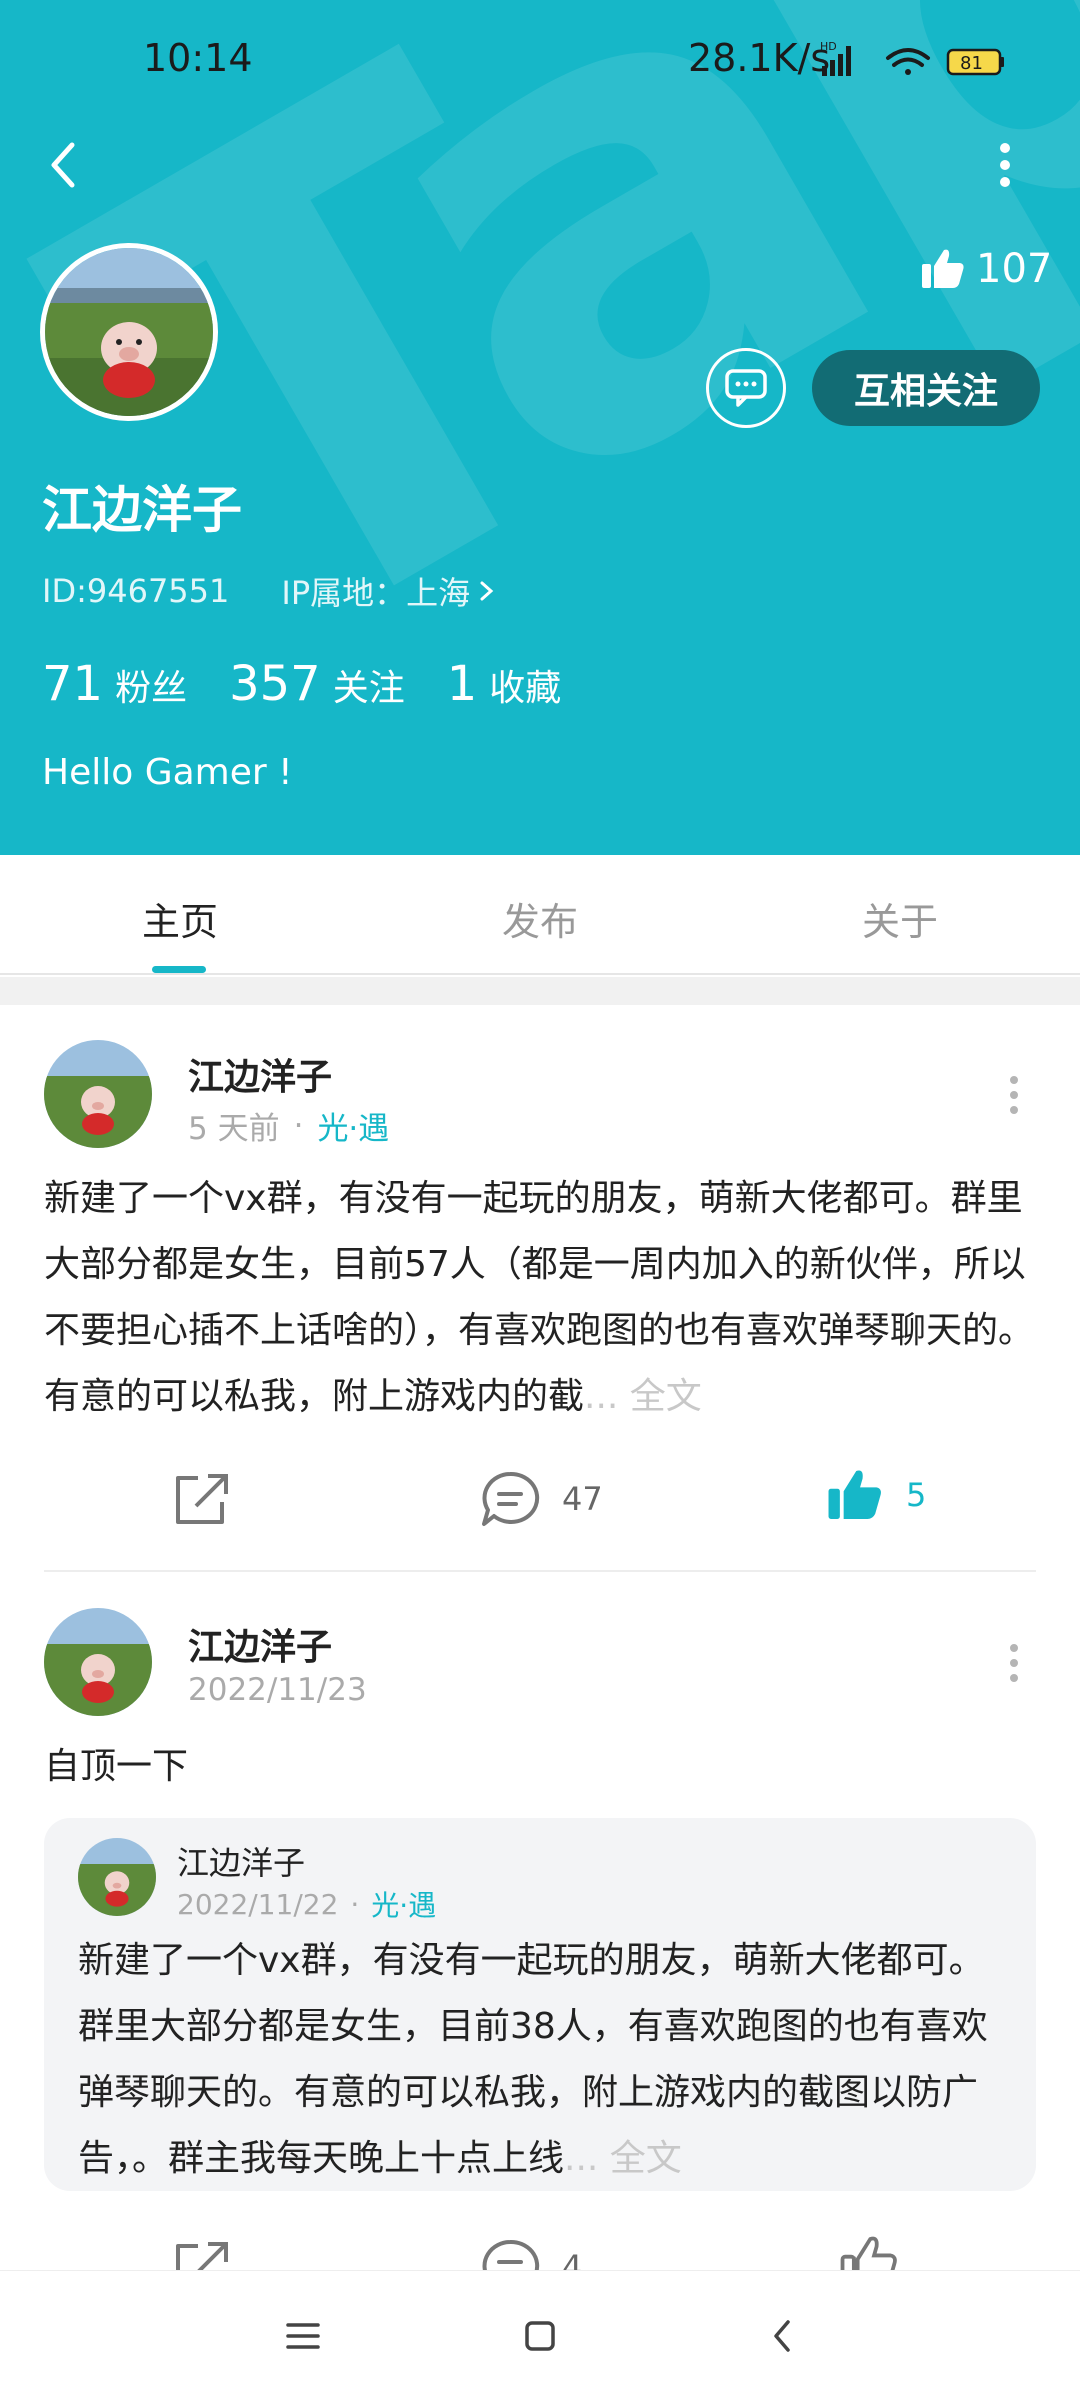 The height and width of the screenshot is (2400, 1080). I want to click on quoted-author-avatar, so click(117, 1877).